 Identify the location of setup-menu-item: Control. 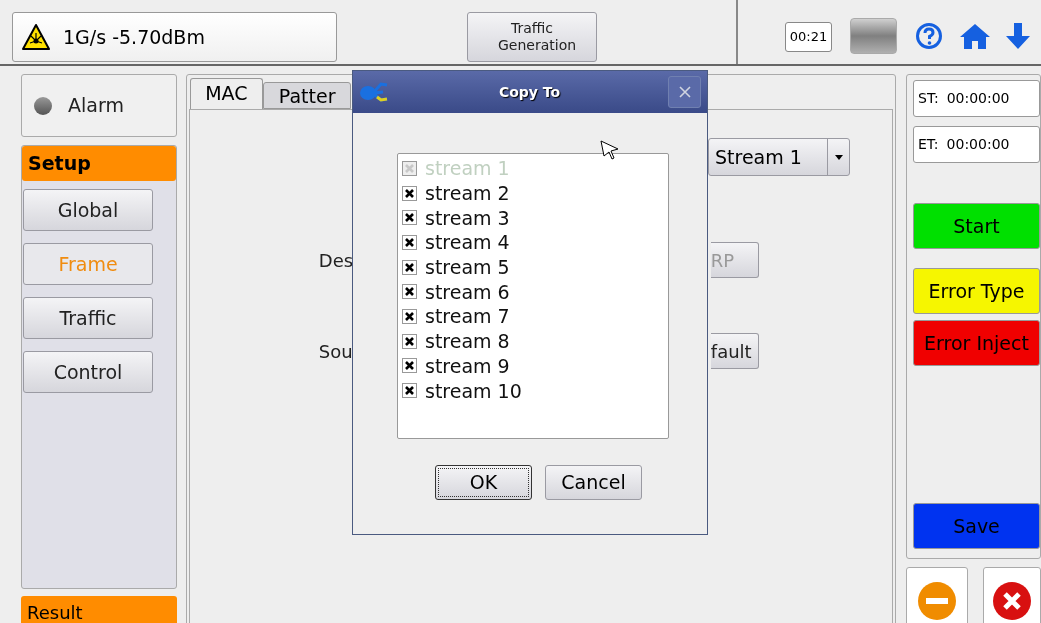
(88, 372).